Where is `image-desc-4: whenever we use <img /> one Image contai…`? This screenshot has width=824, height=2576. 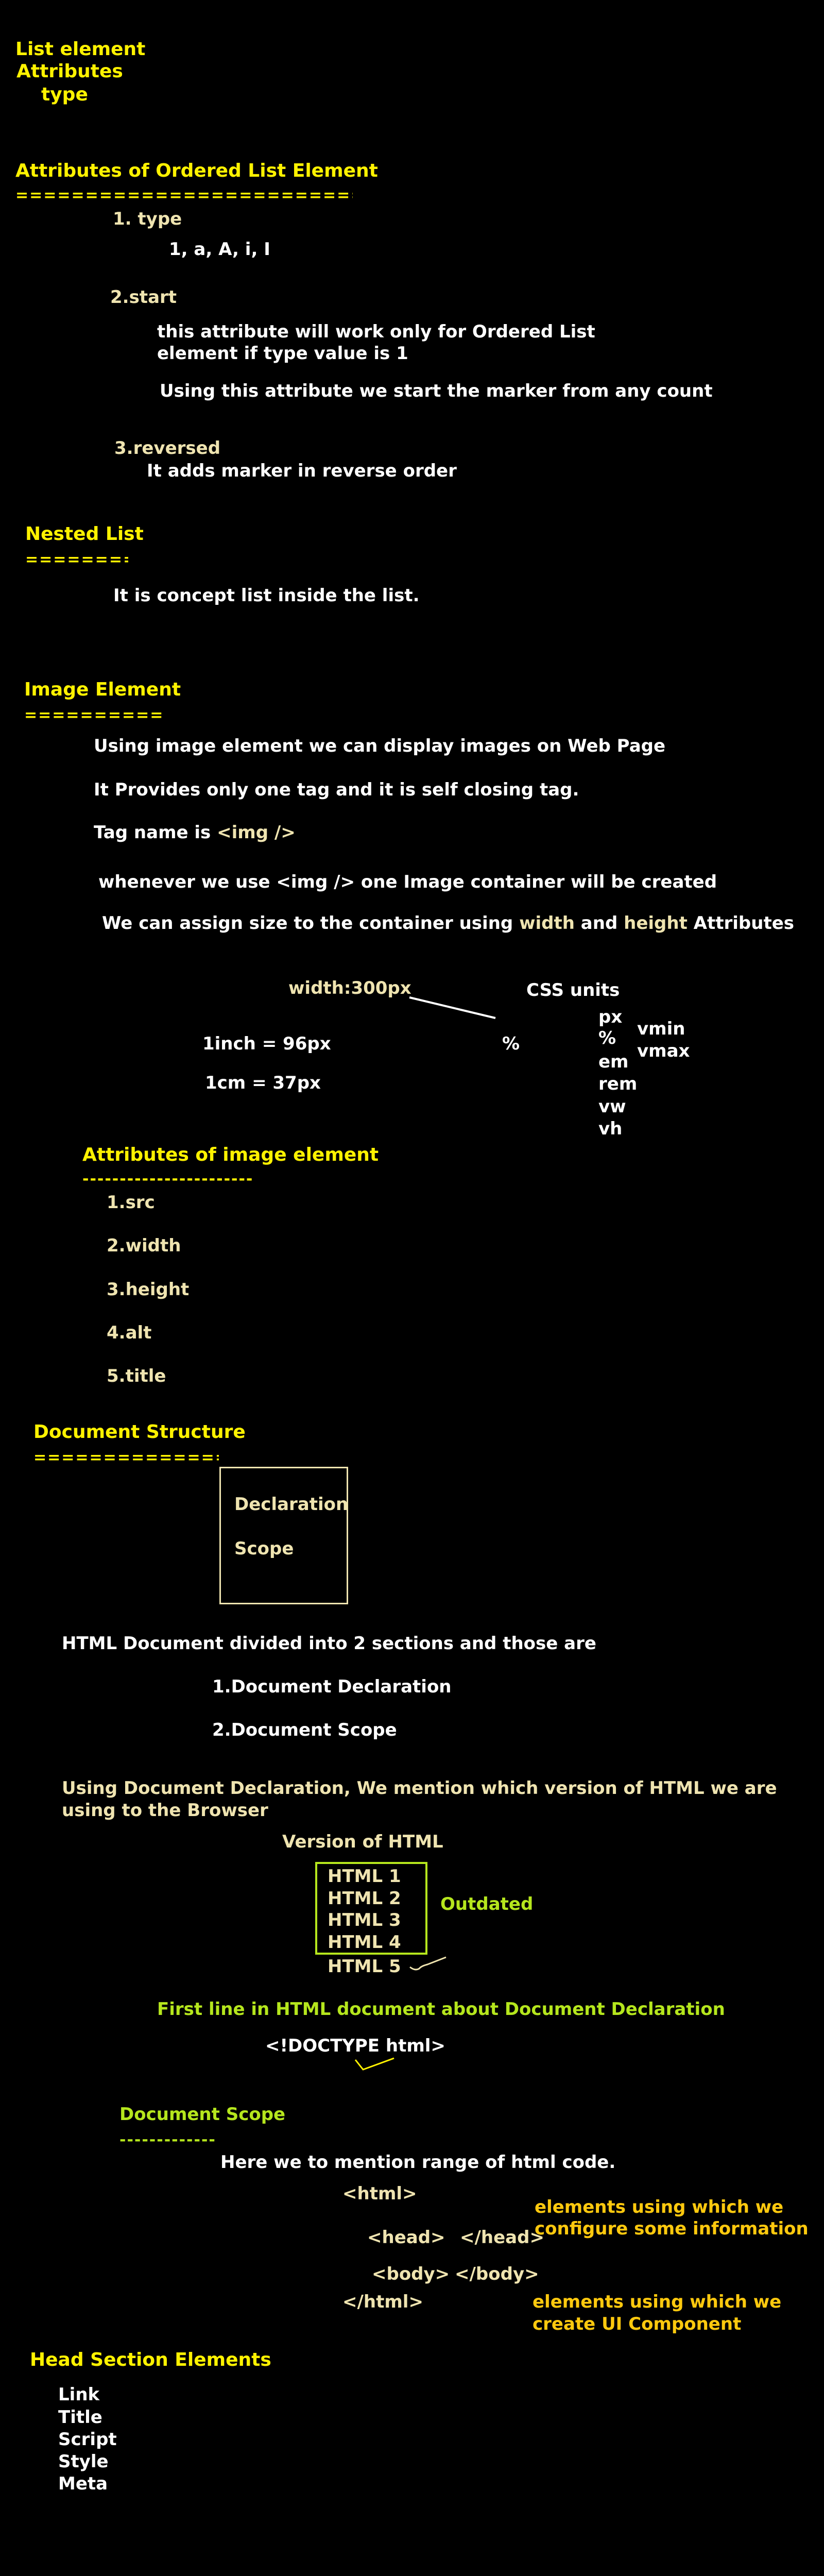
image-desc-4: whenever we use <img /> one Image contai… is located at coordinates (407, 882).